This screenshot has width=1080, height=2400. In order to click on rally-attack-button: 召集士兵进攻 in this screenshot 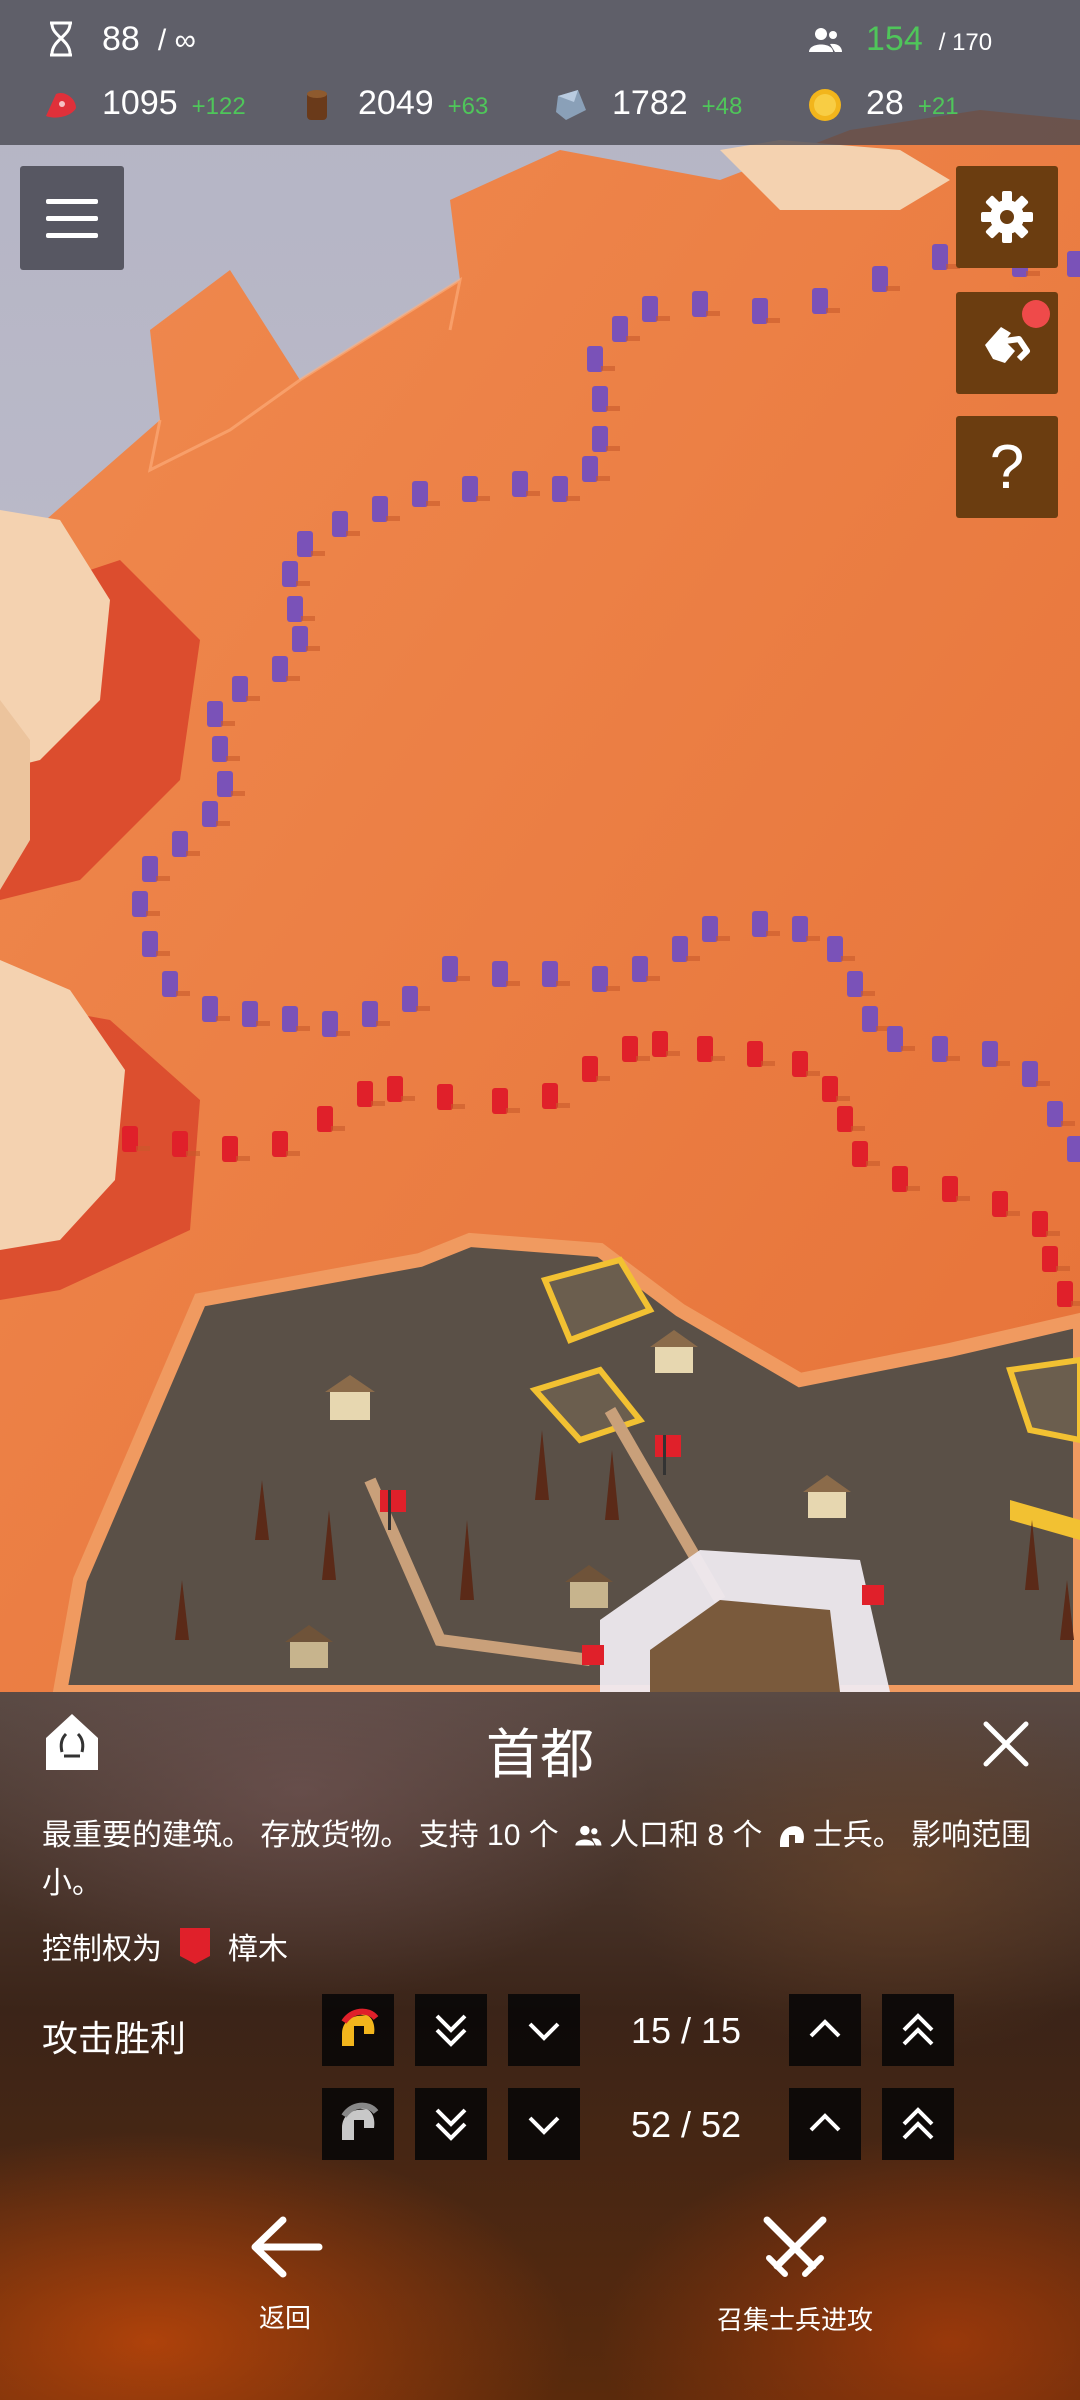, I will do `click(795, 2274)`.